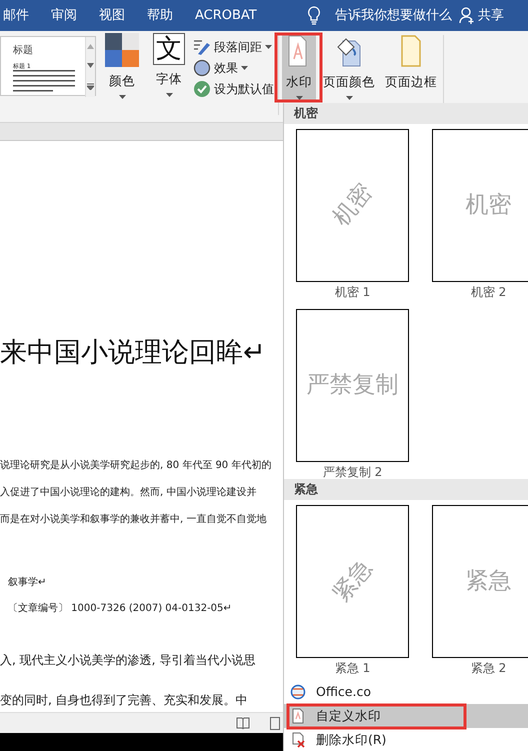 This screenshot has width=528, height=751. Describe the element at coordinates (122, 50) in the screenshot. I see `color-palette-icon` at that location.